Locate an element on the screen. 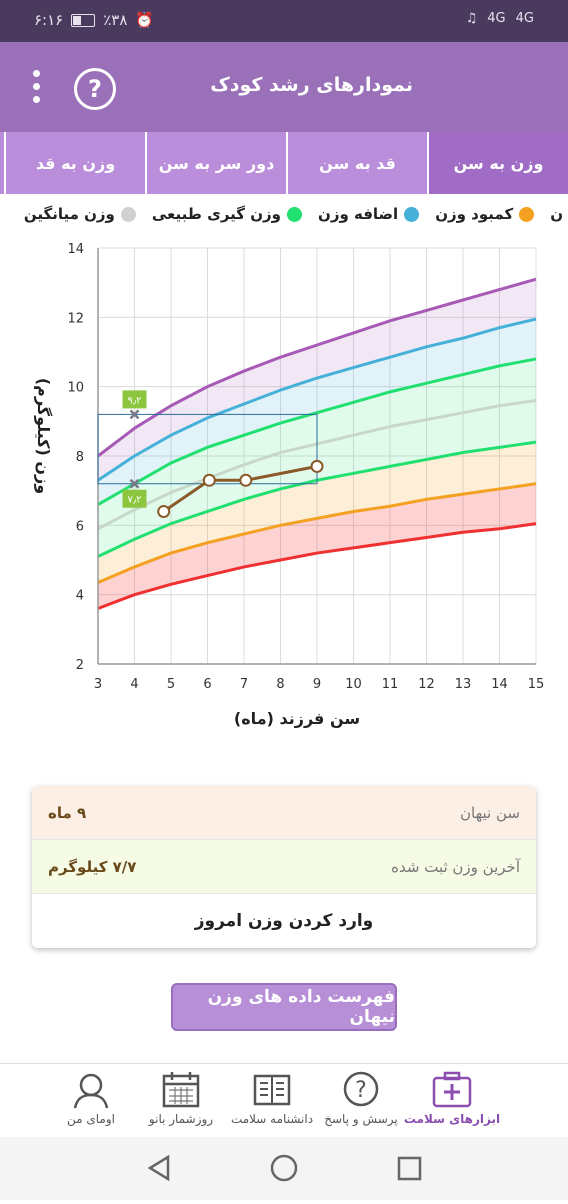 This screenshot has width=568, height=1204. nav-health-tools: ابزارهای سلامت is located at coordinates (452, 1101).